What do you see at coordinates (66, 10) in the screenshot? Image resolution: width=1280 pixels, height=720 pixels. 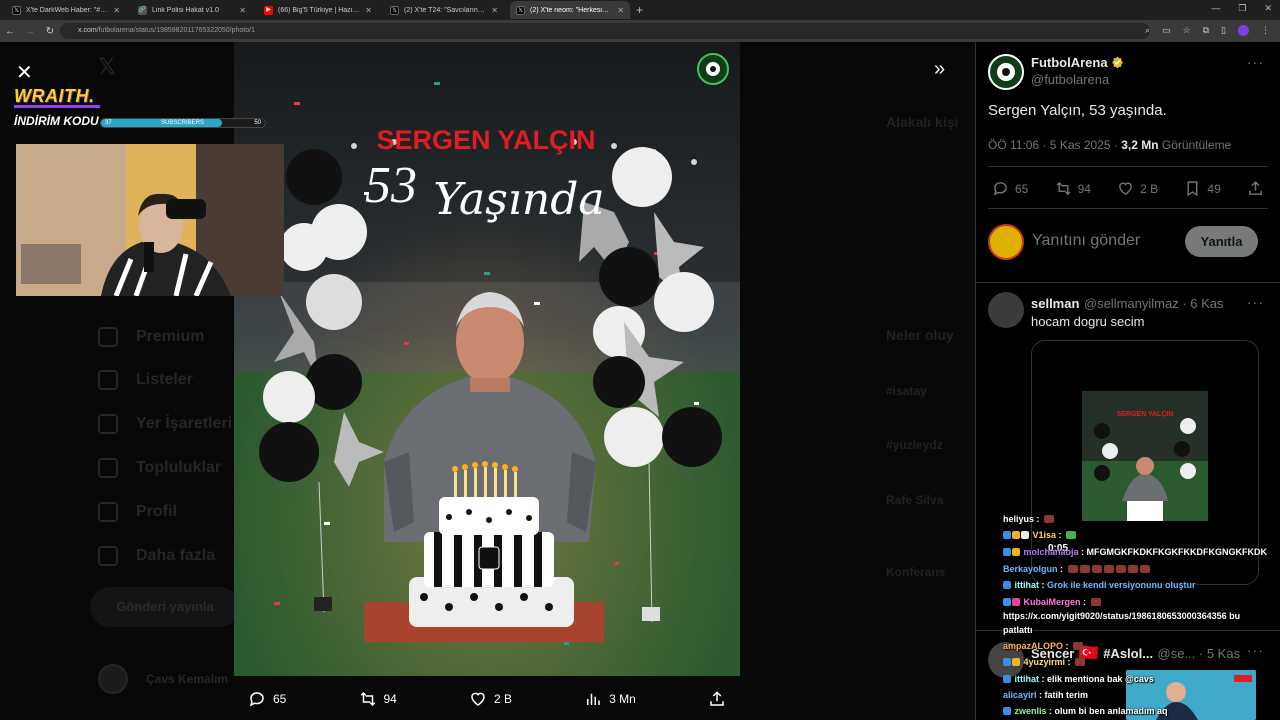 I see `browser-tab-0: 𝕏X'te DarkWeb Haber: "#UefaMa✕` at bounding box center [66, 10].